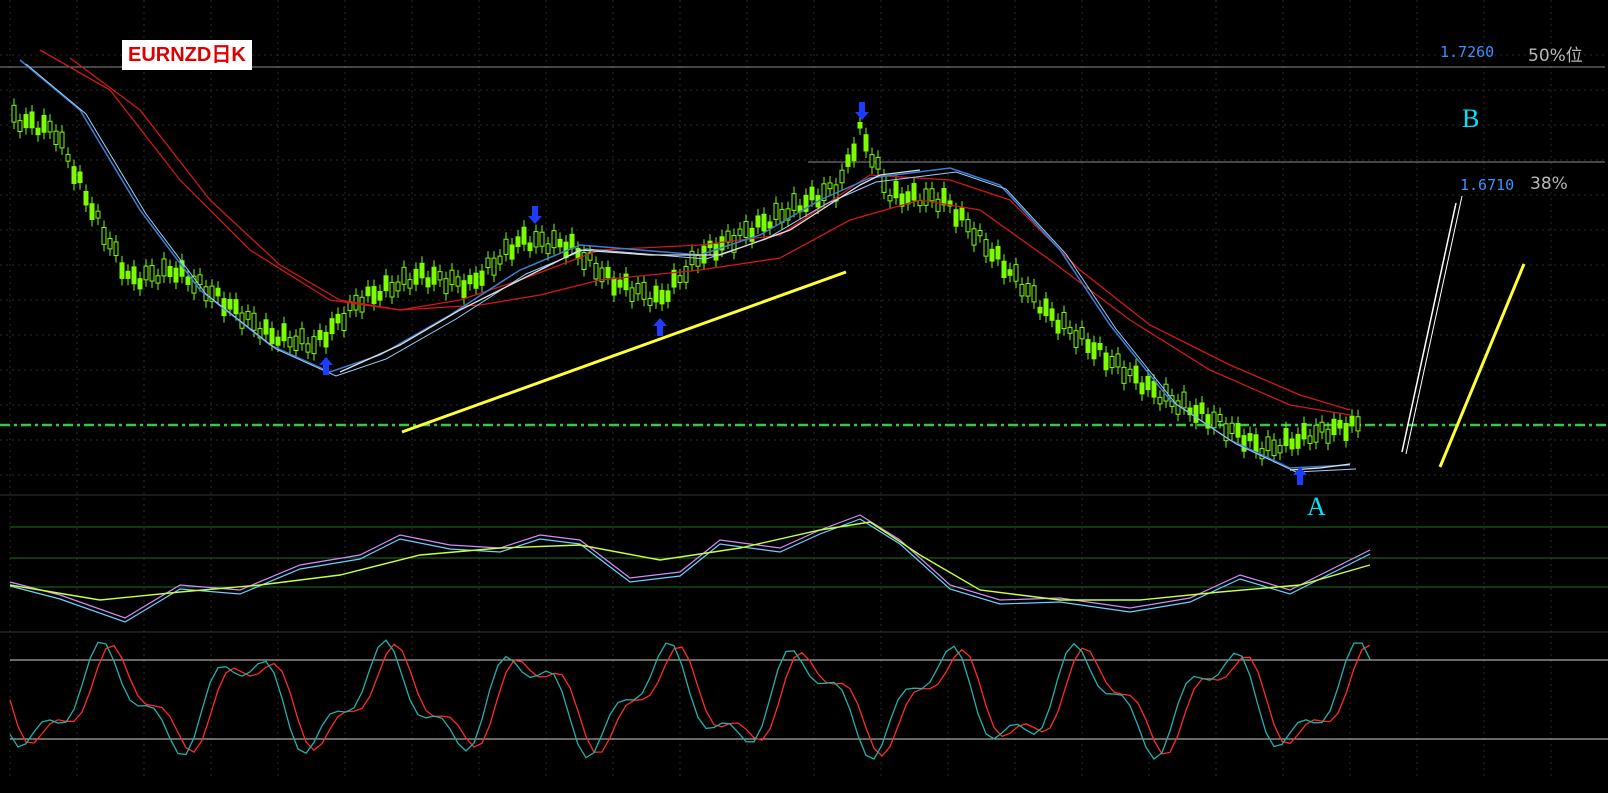 The width and height of the screenshot is (1608, 793). Describe the element at coordinates (1471, 118) in the screenshot. I see `point-b-label: B` at that location.